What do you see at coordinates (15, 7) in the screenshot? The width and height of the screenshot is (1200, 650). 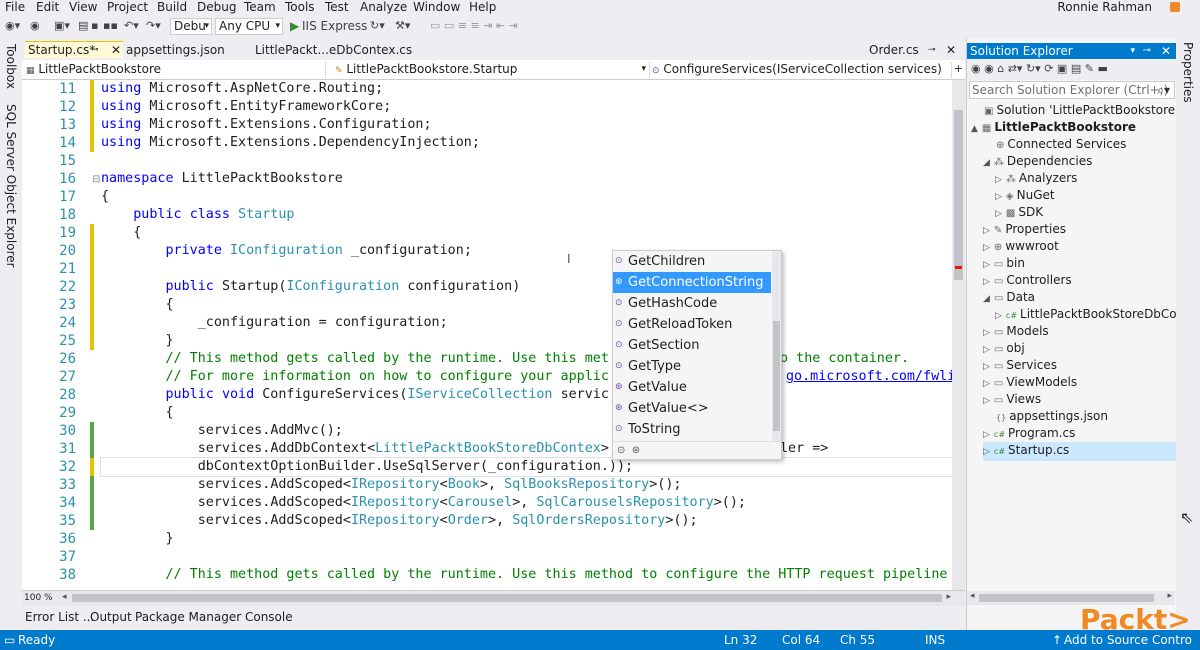 I see `menu-file: File` at bounding box center [15, 7].